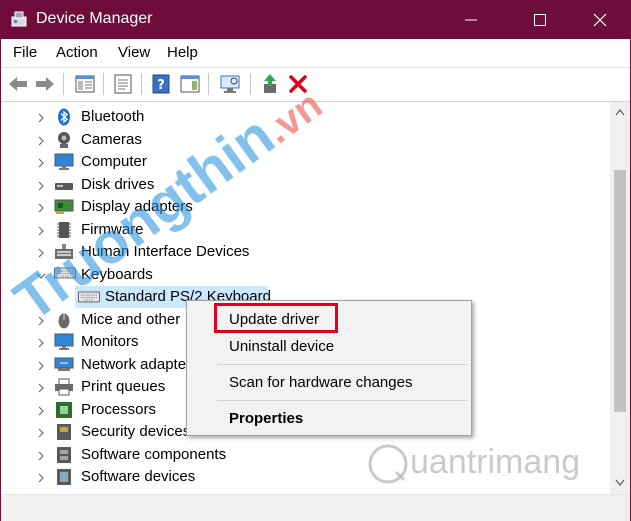 The width and height of the screenshot is (631, 521). Describe the element at coordinates (301, 162) in the screenshot. I see `tree-category-computer: Computer` at that location.